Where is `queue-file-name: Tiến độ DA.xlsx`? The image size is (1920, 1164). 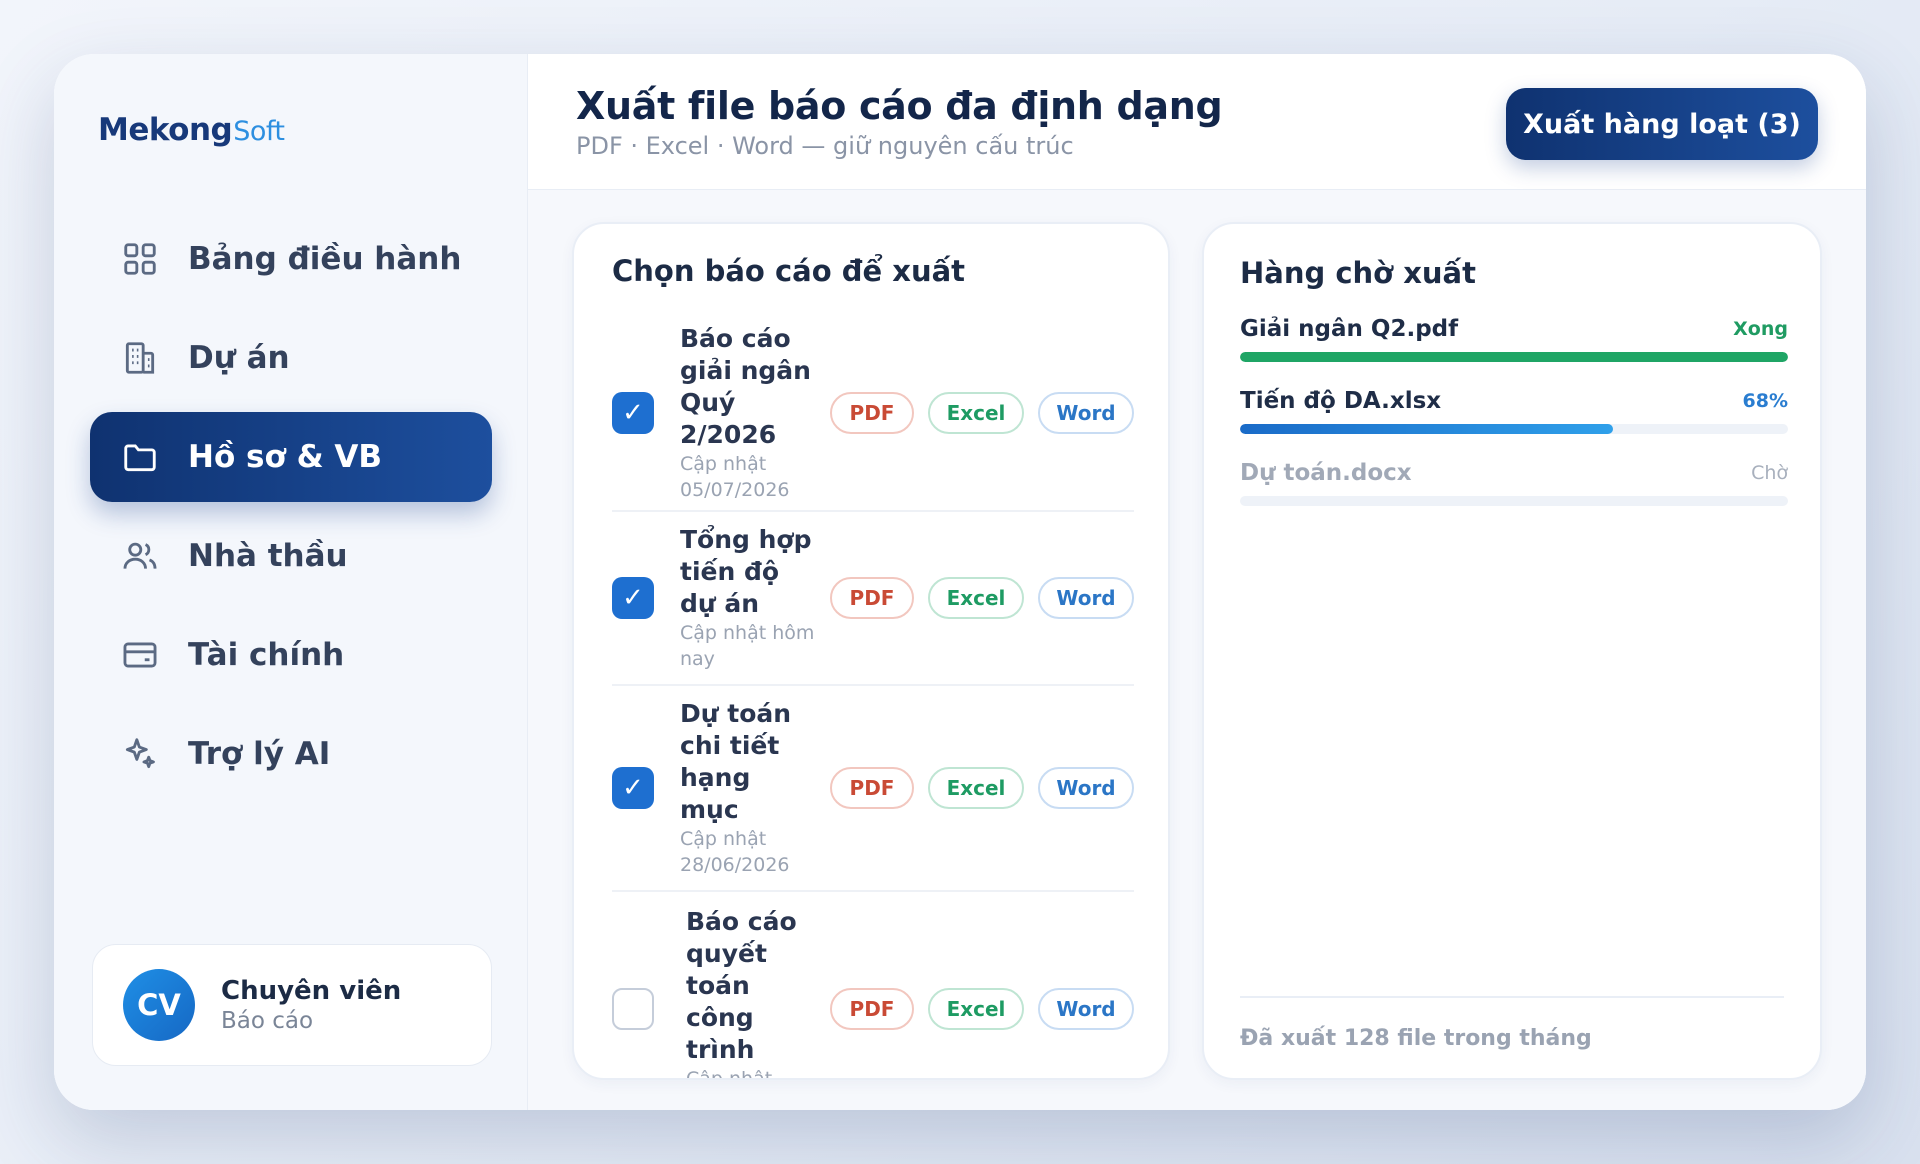 queue-file-name: Tiến độ DA.xlsx is located at coordinates (1341, 401).